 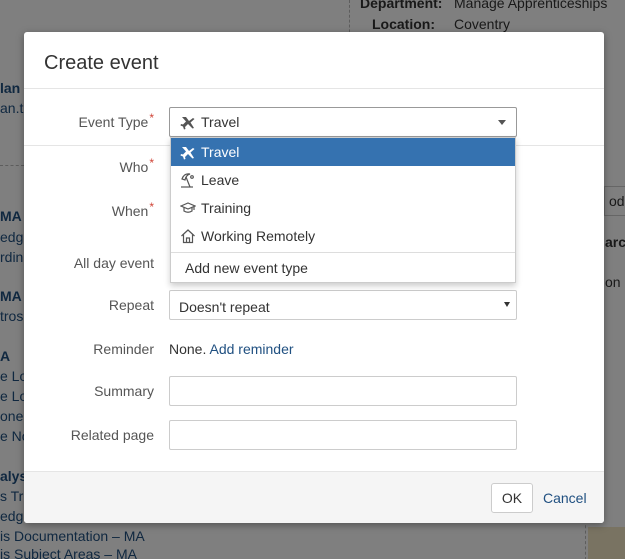 What do you see at coordinates (258, 236) in the screenshot?
I see `option-label: Working Remotely` at bounding box center [258, 236].